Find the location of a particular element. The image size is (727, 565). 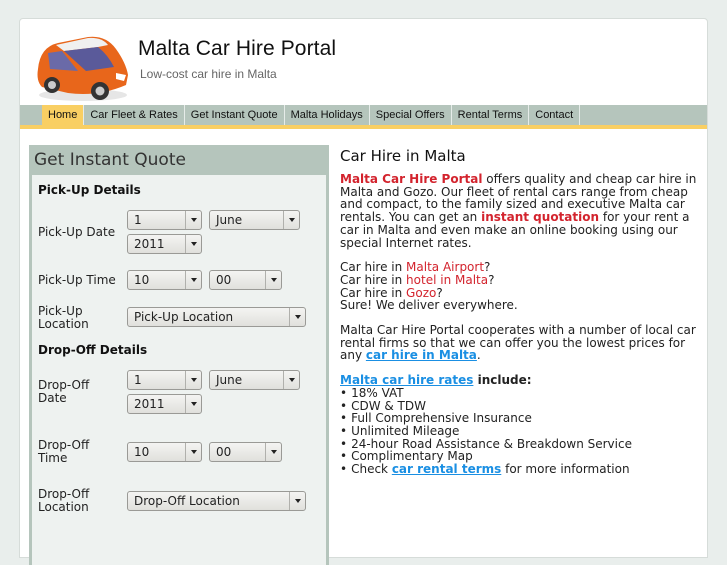

pickup-location-label: Pick-Up Location is located at coordinates (63, 317).